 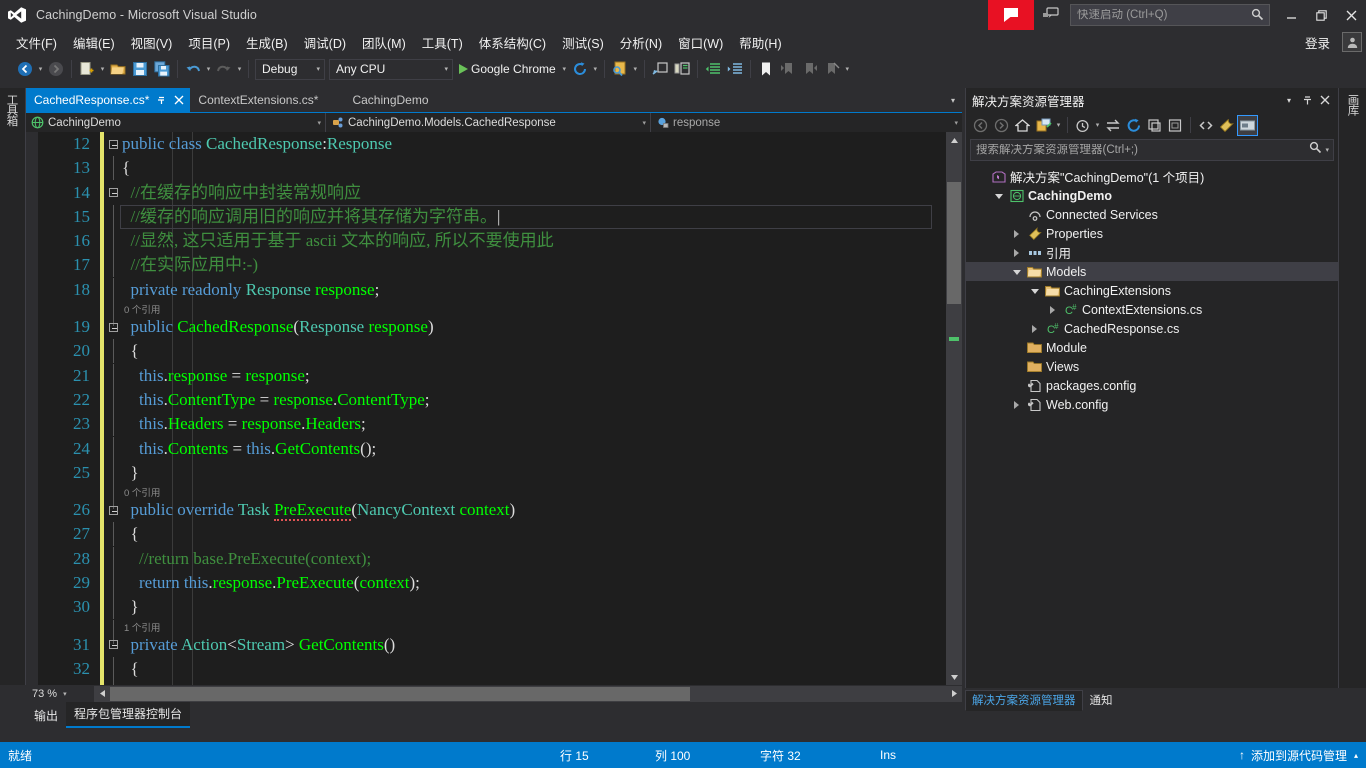 What do you see at coordinates (1352, 388) in the screenshot?
I see `server-explorer-tab-strip: 画库` at bounding box center [1352, 388].